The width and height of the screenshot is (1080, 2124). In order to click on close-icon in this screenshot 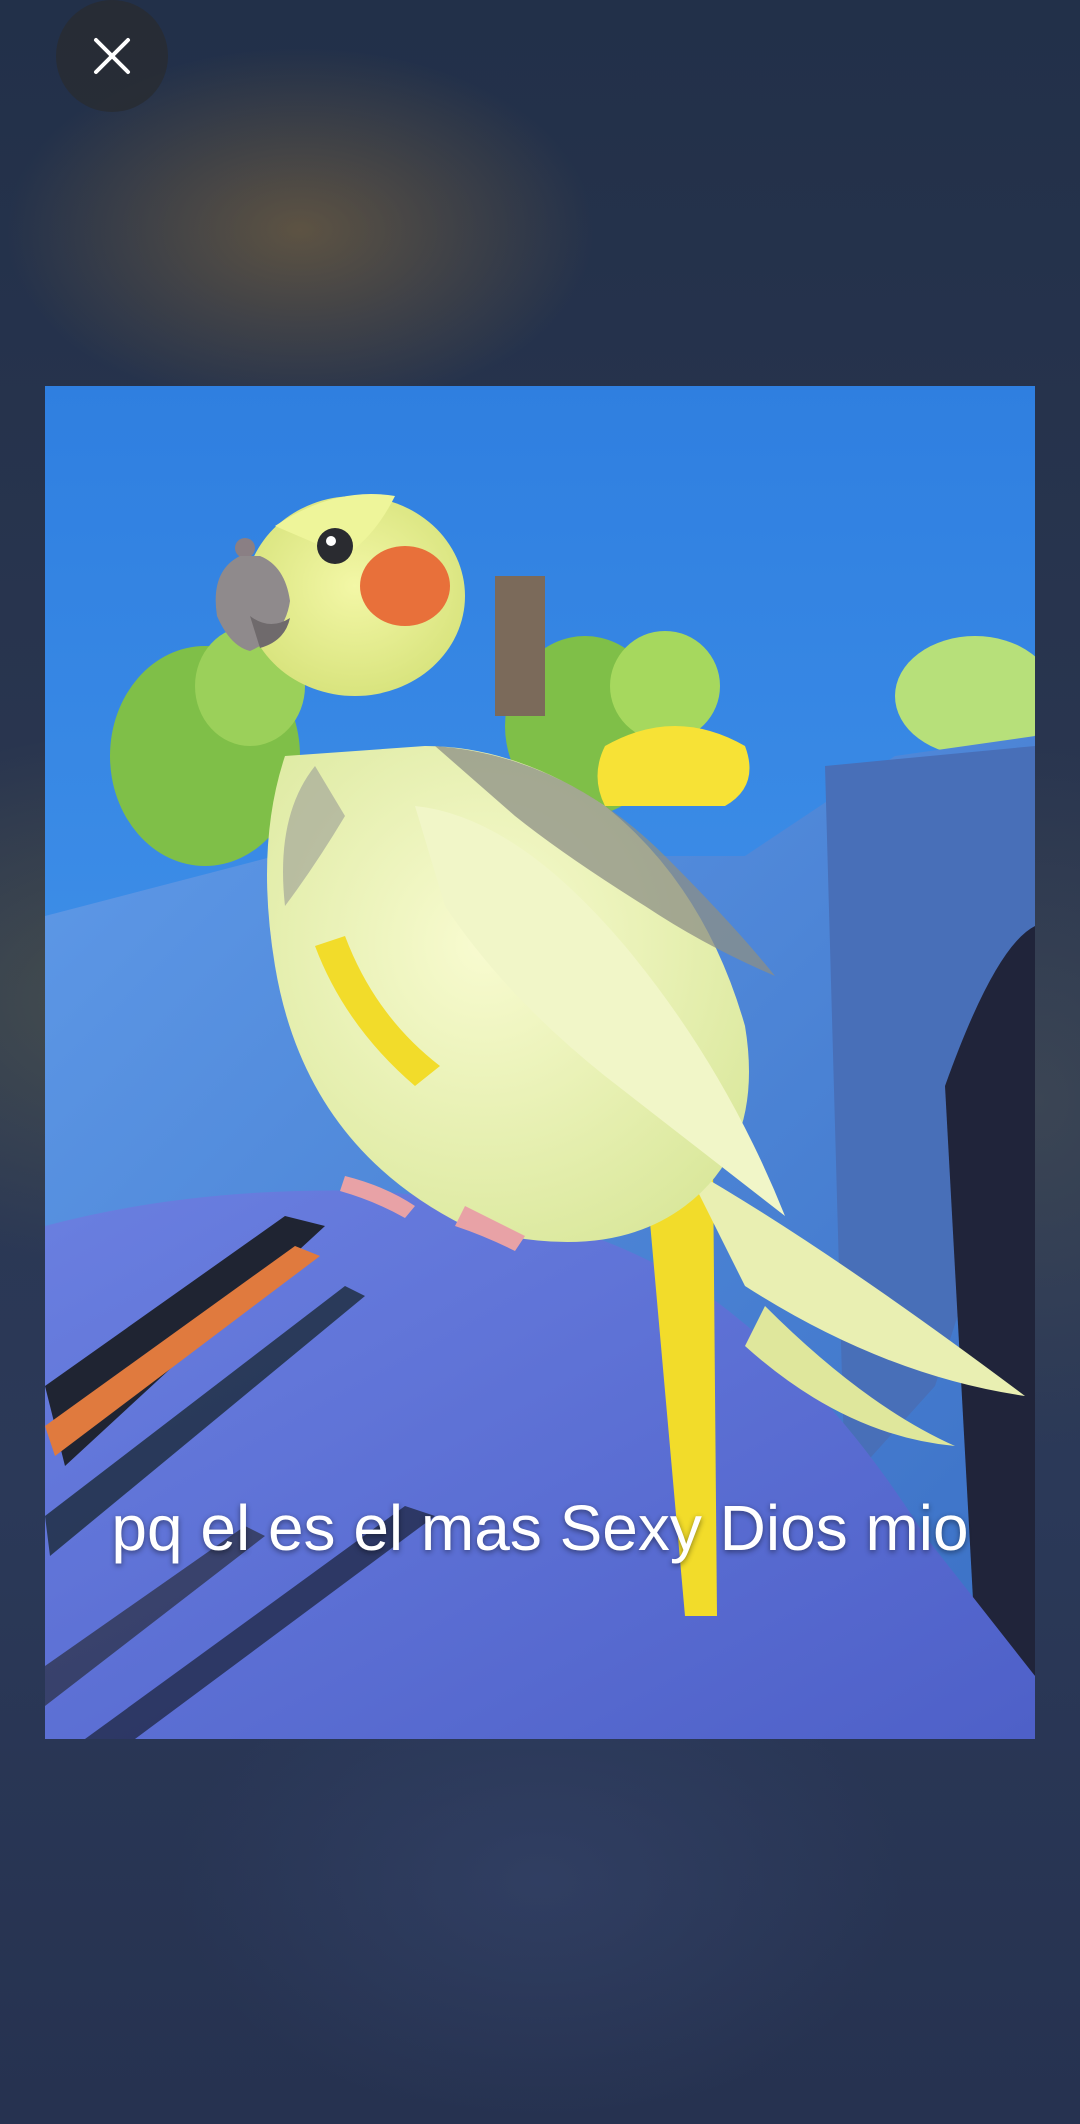, I will do `click(112, 56)`.